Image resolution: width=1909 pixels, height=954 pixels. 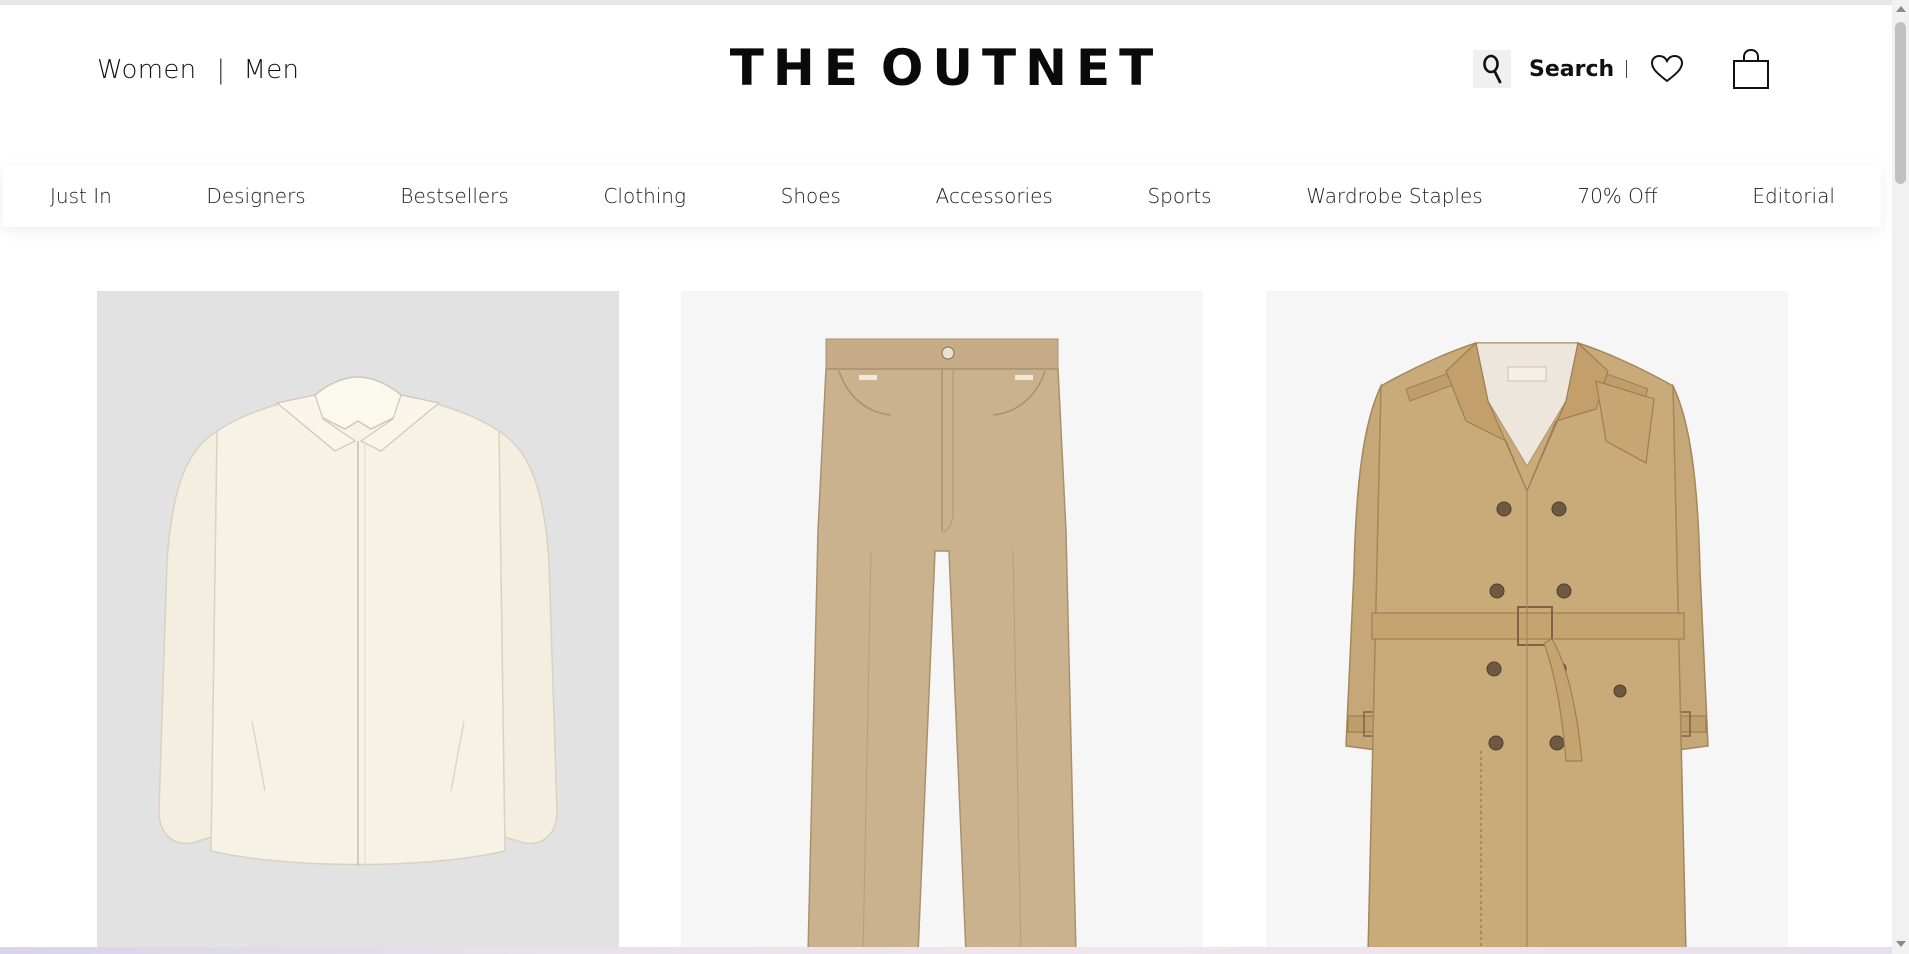 What do you see at coordinates (454, 196) in the screenshot?
I see `nav-item-bestsellers: Bestsellers` at bounding box center [454, 196].